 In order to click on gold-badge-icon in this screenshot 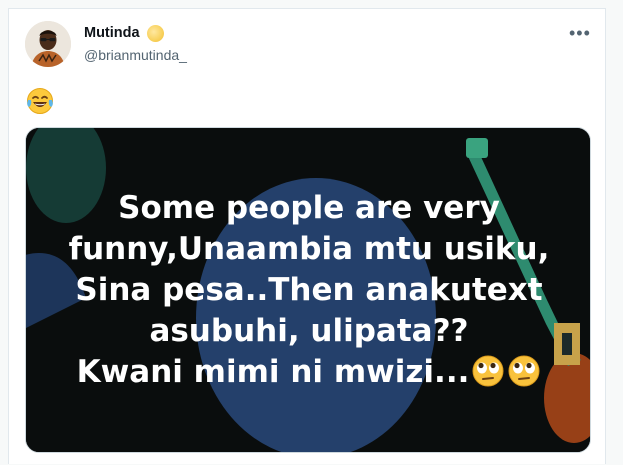, I will do `click(155, 33)`.